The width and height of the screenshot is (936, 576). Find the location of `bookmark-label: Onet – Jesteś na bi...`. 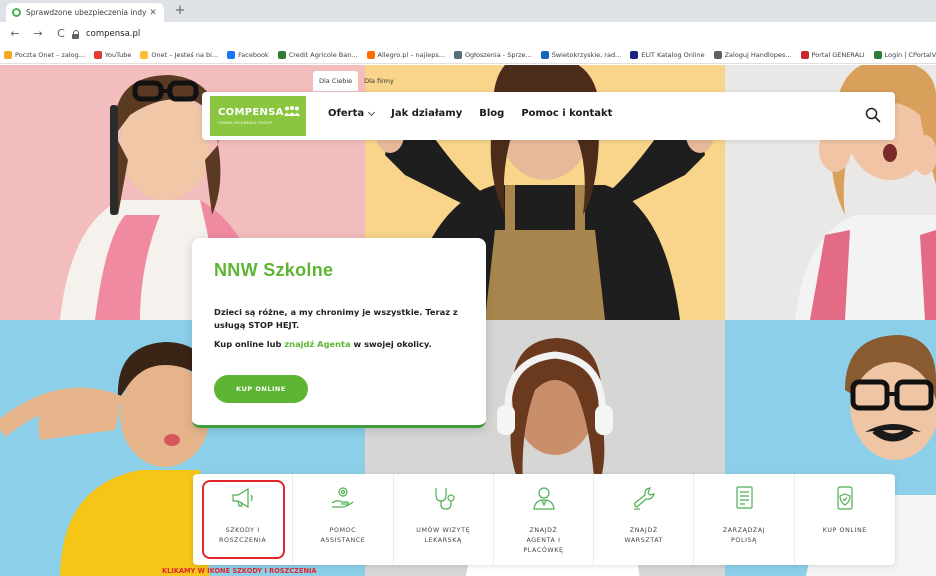

bookmark-label: Onet – Jesteś na bi... is located at coordinates (185, 54).